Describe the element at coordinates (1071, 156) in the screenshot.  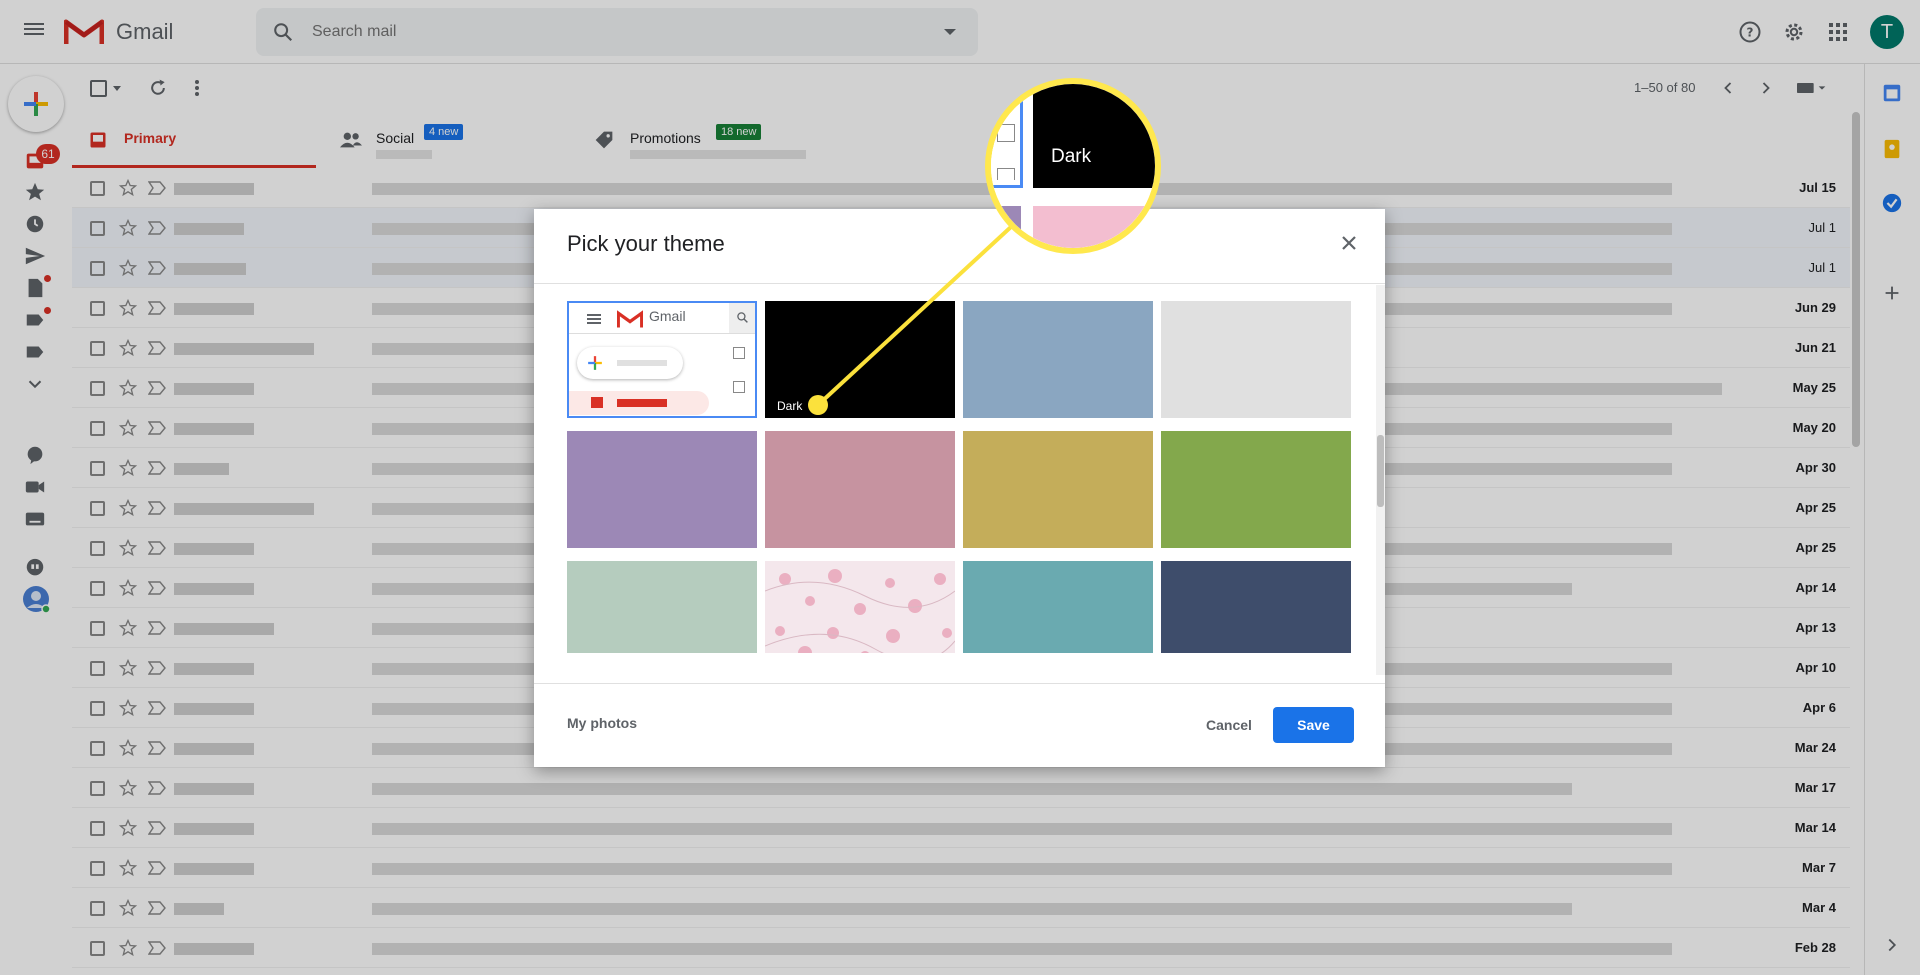
I see `magnified-dark-label: Dark` at that location.